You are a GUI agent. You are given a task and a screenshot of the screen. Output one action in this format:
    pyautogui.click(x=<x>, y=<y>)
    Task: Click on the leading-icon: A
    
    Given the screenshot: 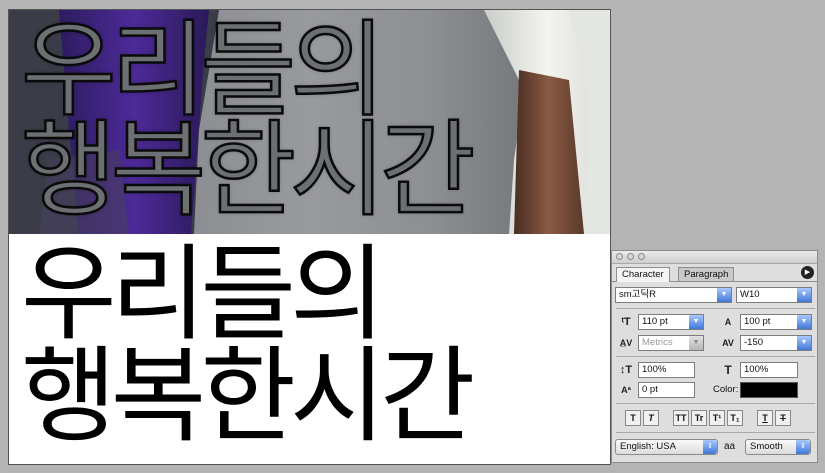 What is the action you would take?
    pyautogui.click(x=728, y=322)
    